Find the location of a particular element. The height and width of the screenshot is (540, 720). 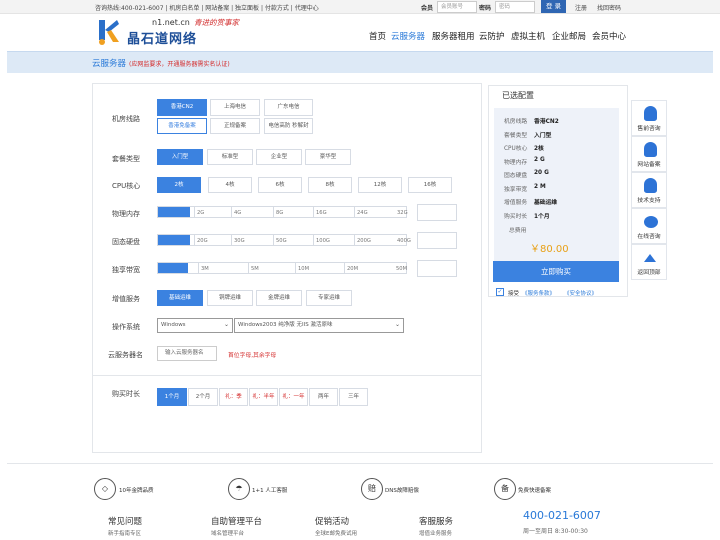

terms-link: 《服务条款》 is located at coordinates (538, 293).